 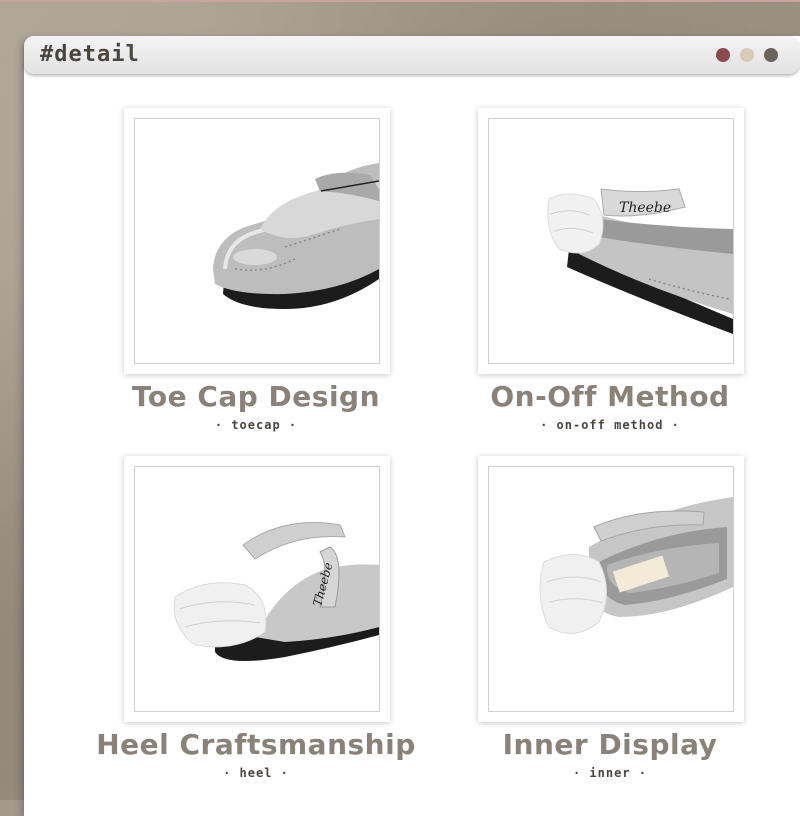 I want to click on toecap-image-frame, so click(x=257, y=241).